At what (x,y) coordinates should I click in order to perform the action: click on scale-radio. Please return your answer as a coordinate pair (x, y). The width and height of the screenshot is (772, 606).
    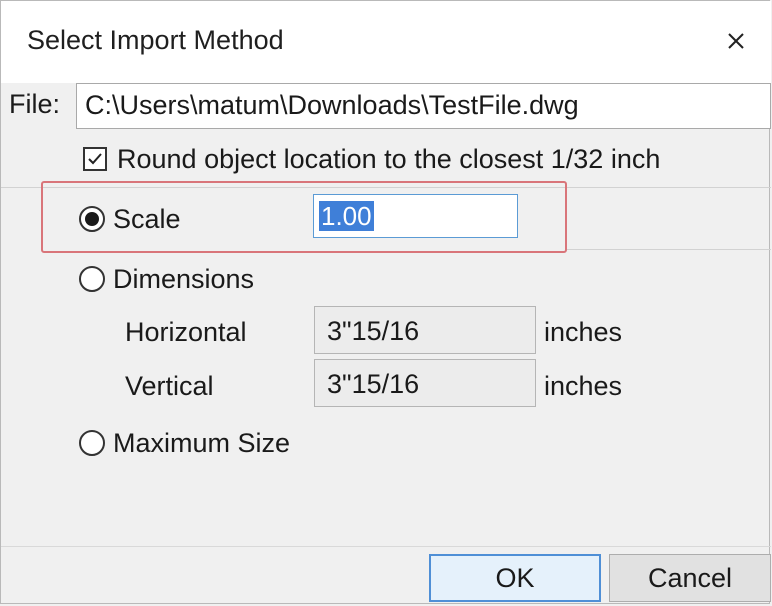
    Looking at the image, I should click on (92, 219).